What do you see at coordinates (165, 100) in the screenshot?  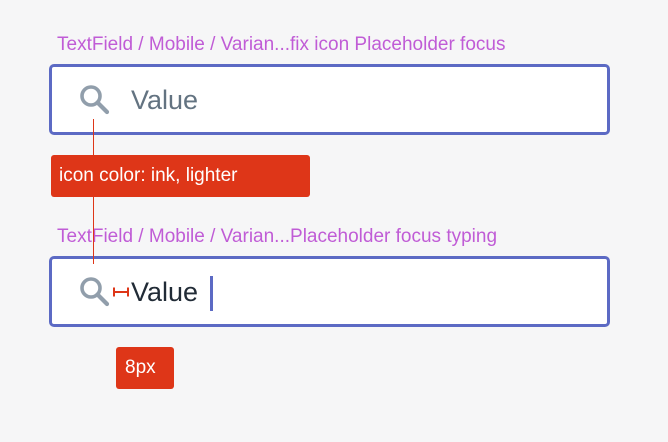 I see `placeholder-text: Value` at bounding box center [165, 100].